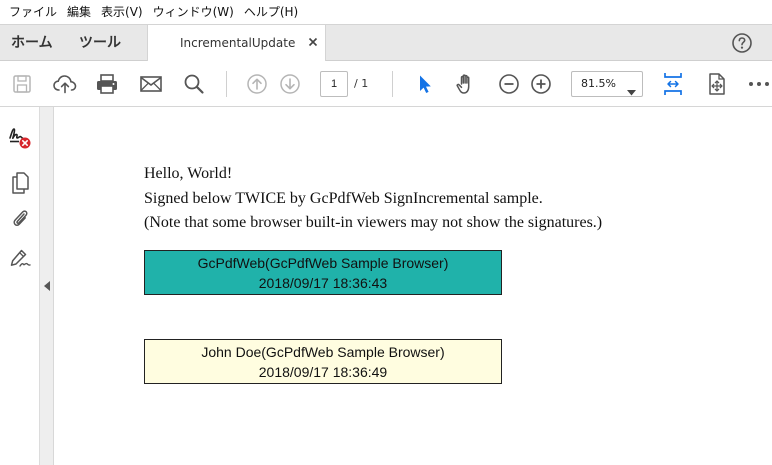  Describe the element at coordinates (20, 183) in the screenshot. I see `pages-icon` at that location.